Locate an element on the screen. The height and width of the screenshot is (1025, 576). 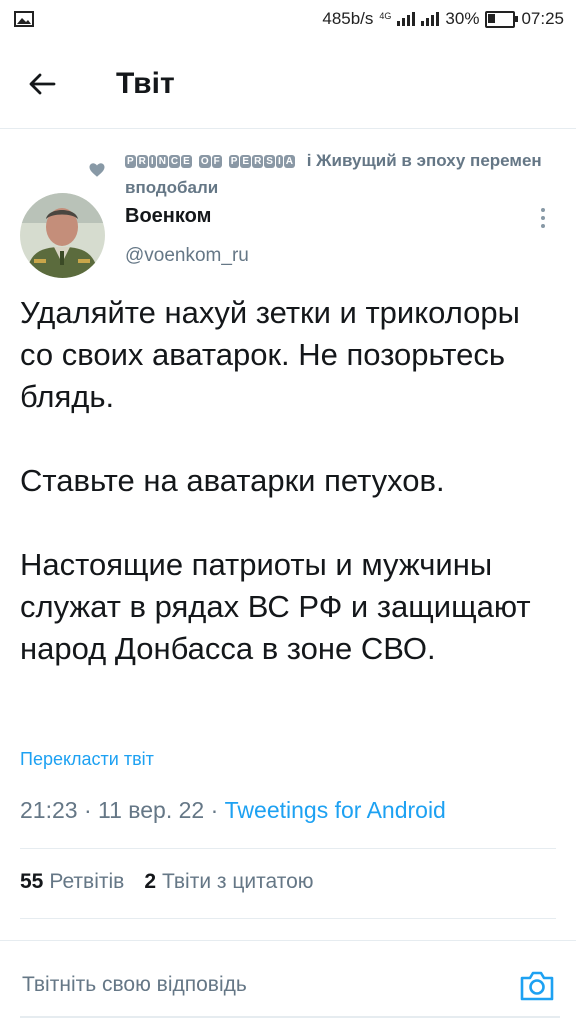
arrow-left-icon is located at coordinates (42, 84).